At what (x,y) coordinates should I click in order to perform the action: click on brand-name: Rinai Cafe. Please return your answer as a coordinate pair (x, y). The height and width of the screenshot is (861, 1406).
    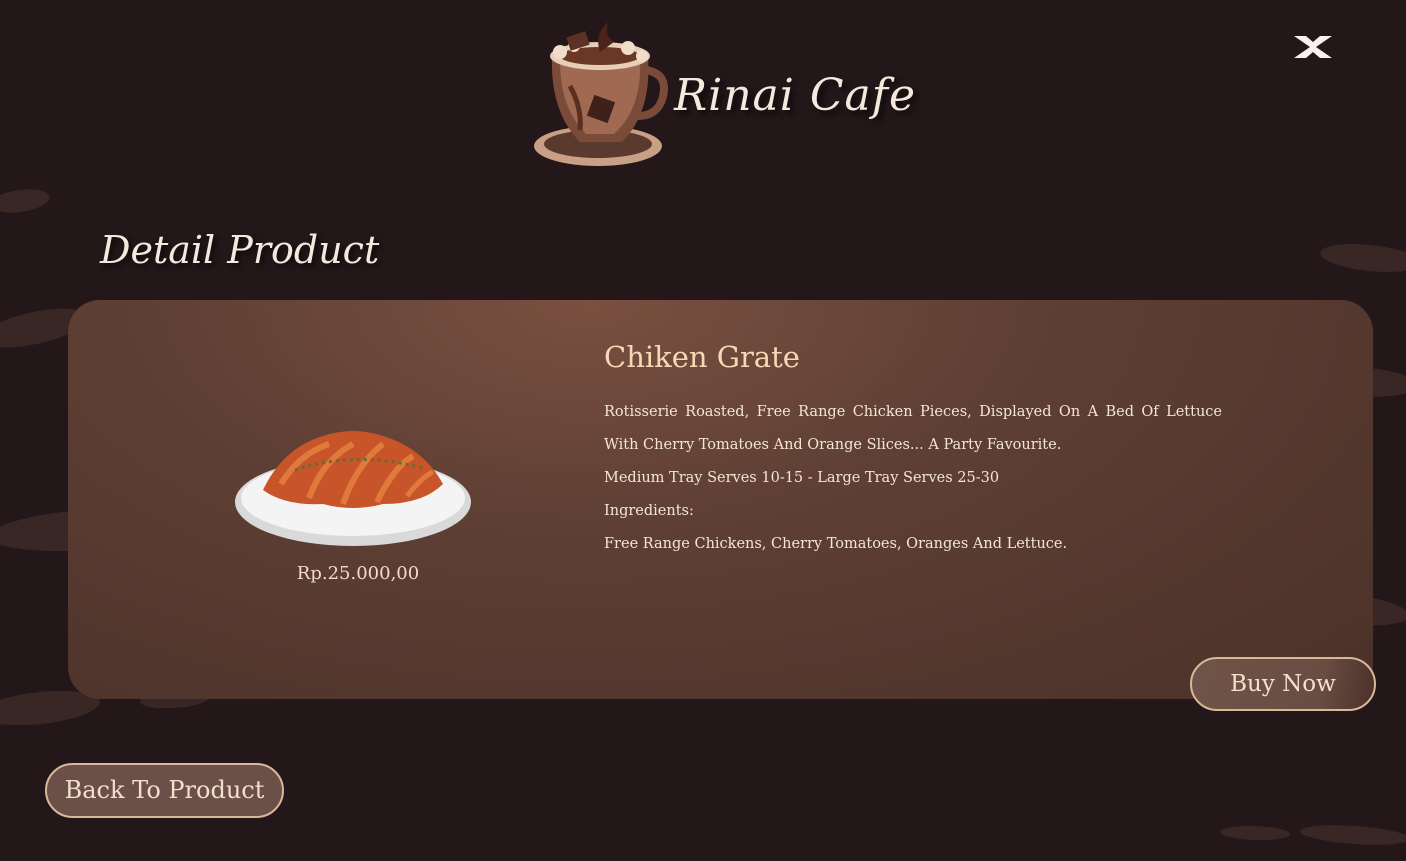
    Looking at the image, I should click on (795, 95).